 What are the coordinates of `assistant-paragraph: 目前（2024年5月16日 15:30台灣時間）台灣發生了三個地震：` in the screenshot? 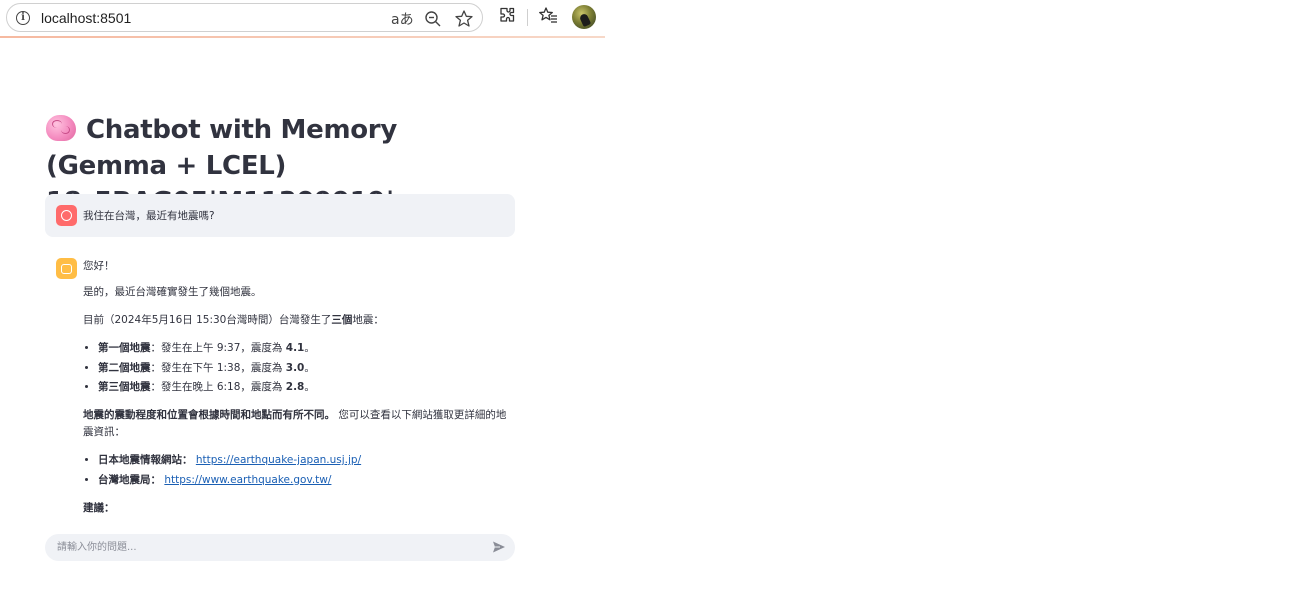 It's located at (299, 320).